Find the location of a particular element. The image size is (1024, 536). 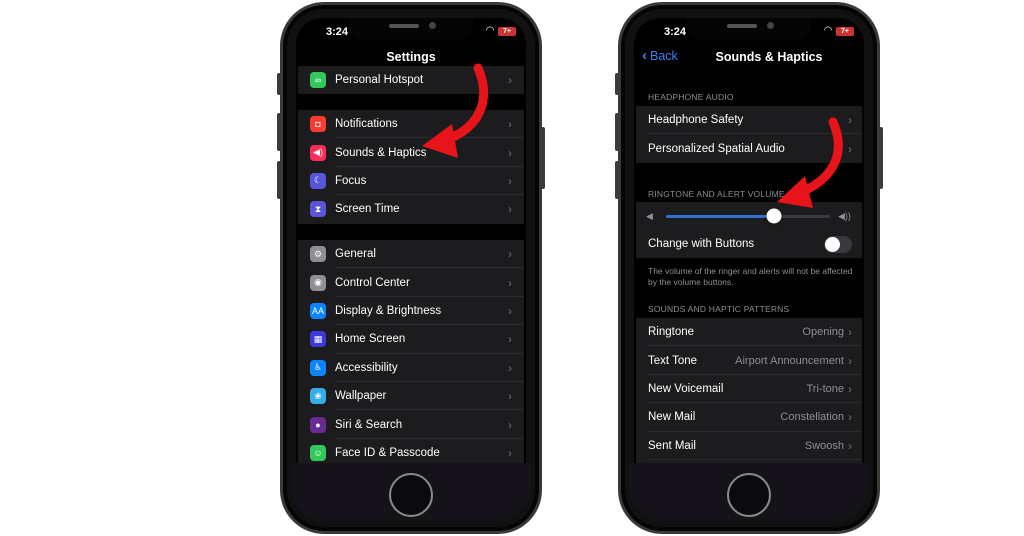

page-title: Settings is located at coordinates (411, 57).